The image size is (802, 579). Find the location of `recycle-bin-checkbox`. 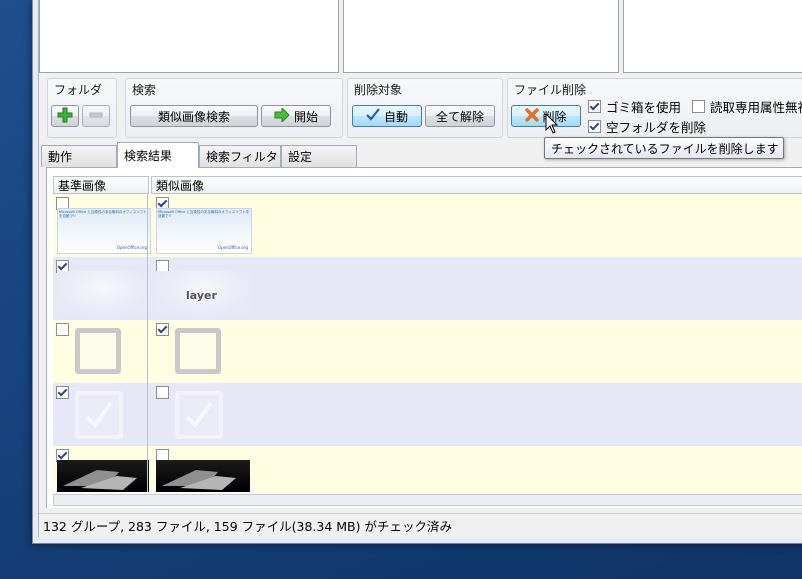

recycle-bin-checkbox is located at coordinates (594, 106).